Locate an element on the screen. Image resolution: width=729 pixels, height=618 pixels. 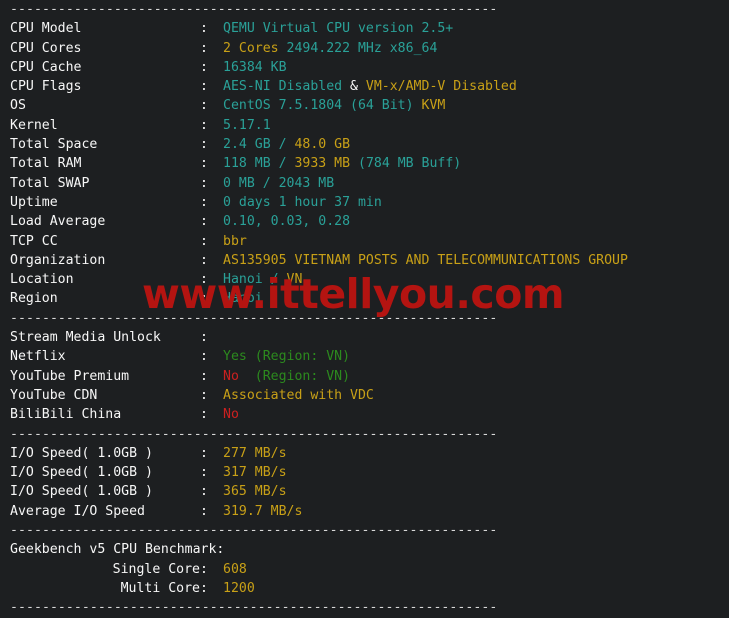
system-info-row: Uptime:0 days 1 hour 37 min is located at coordinates (364, 202).